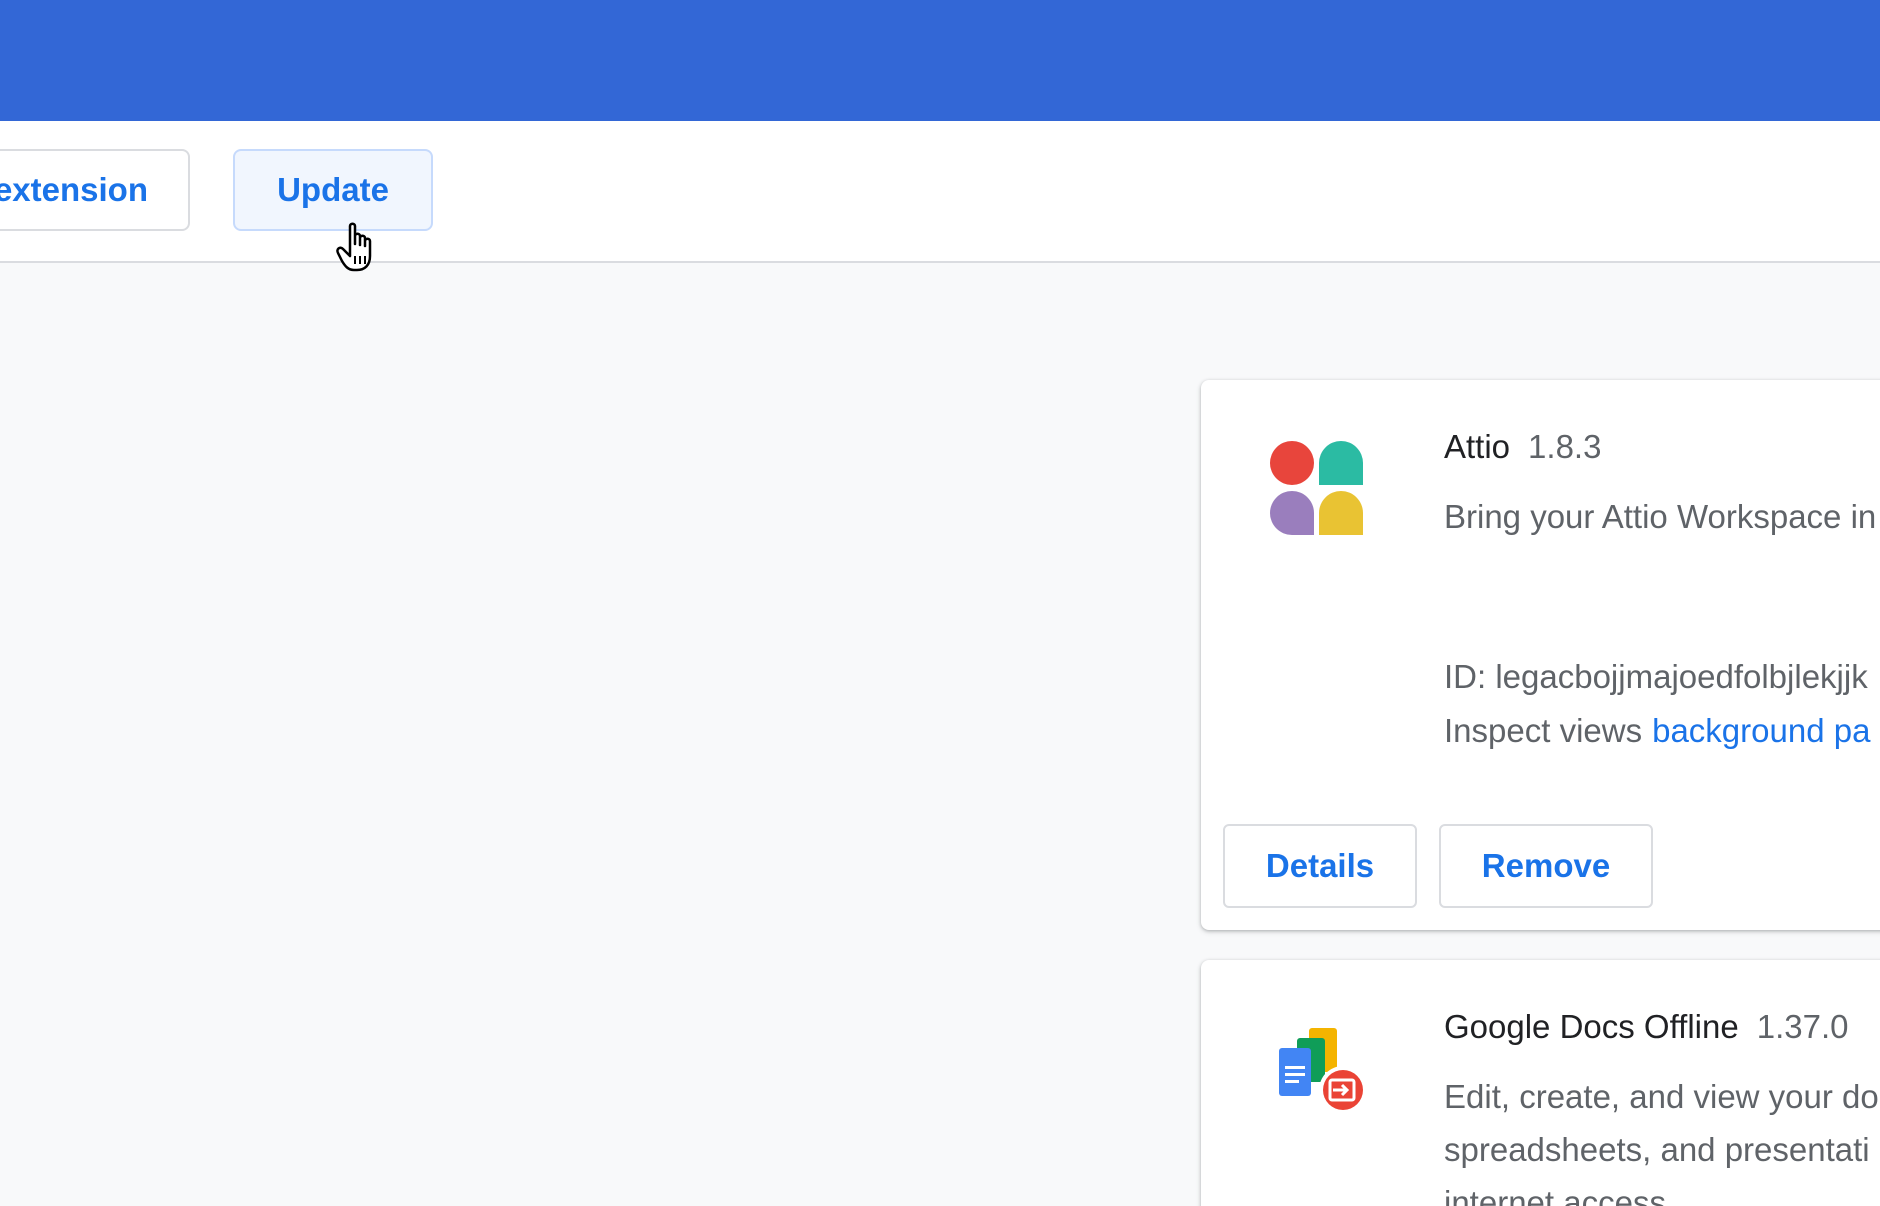  Describe the element at coordinates (940, 60) in the screenshot. I see `header-bar` at that location.